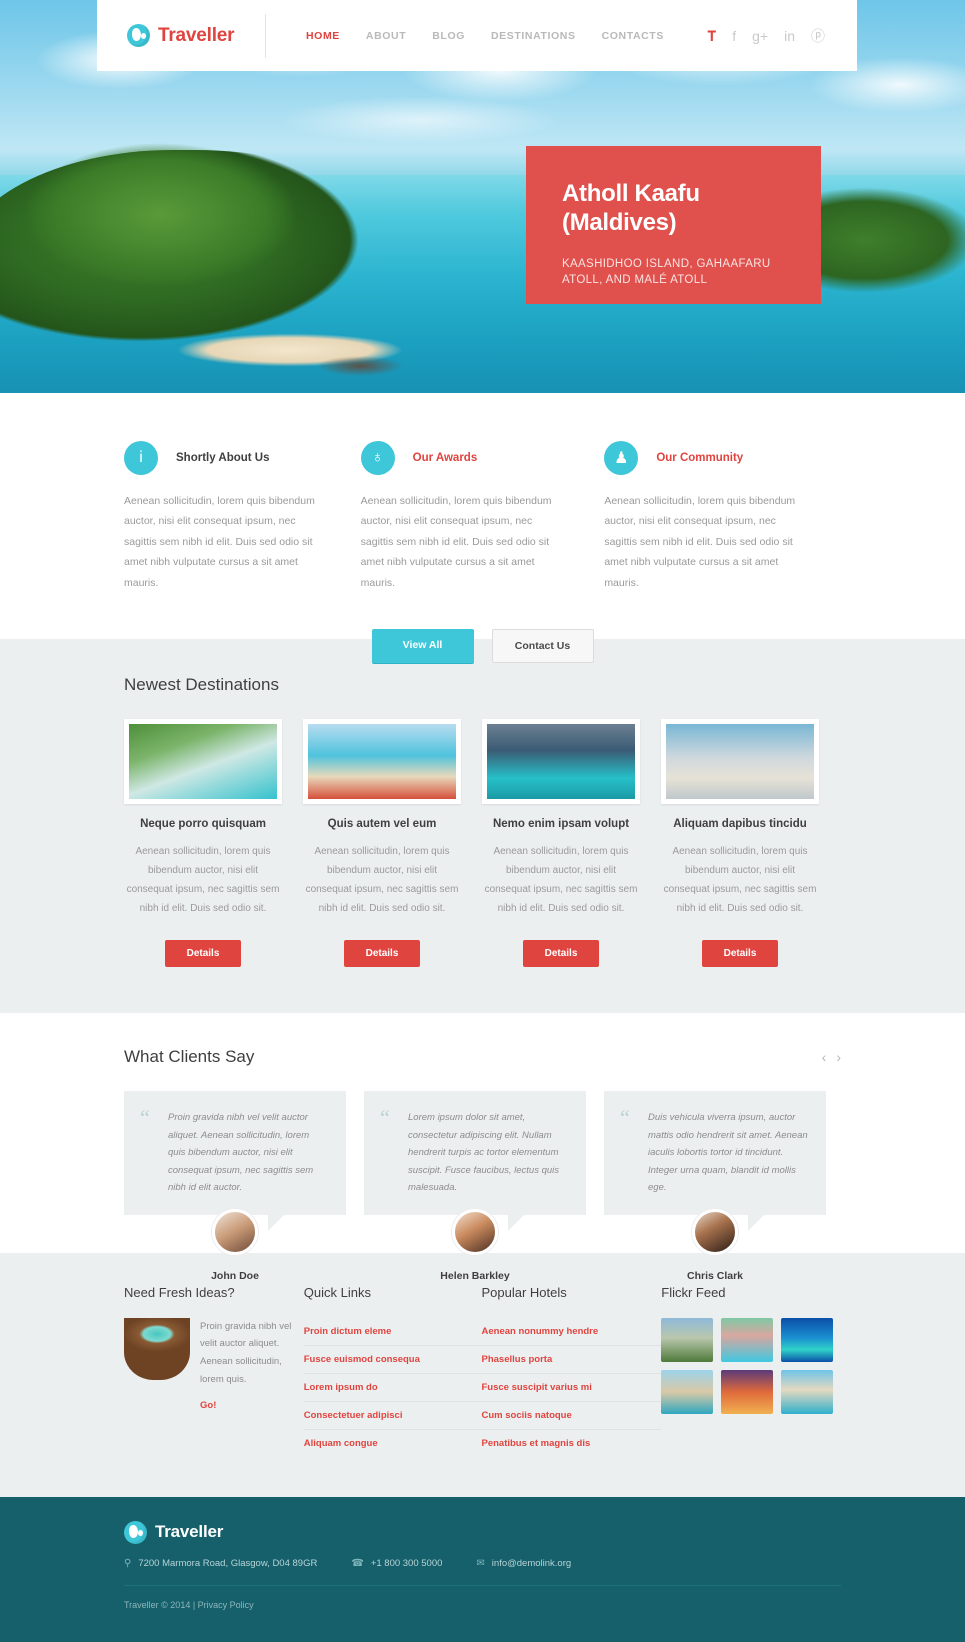 The image size is (965, 1642). I want to click on google-plus-icon: g+, so click(760, 36).